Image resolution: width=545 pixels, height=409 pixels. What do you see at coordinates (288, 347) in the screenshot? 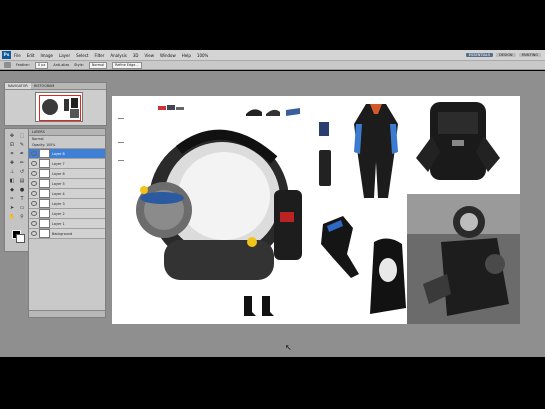
I see `mouse-cursor-icon: ↖` at bounding box center [288, 347].